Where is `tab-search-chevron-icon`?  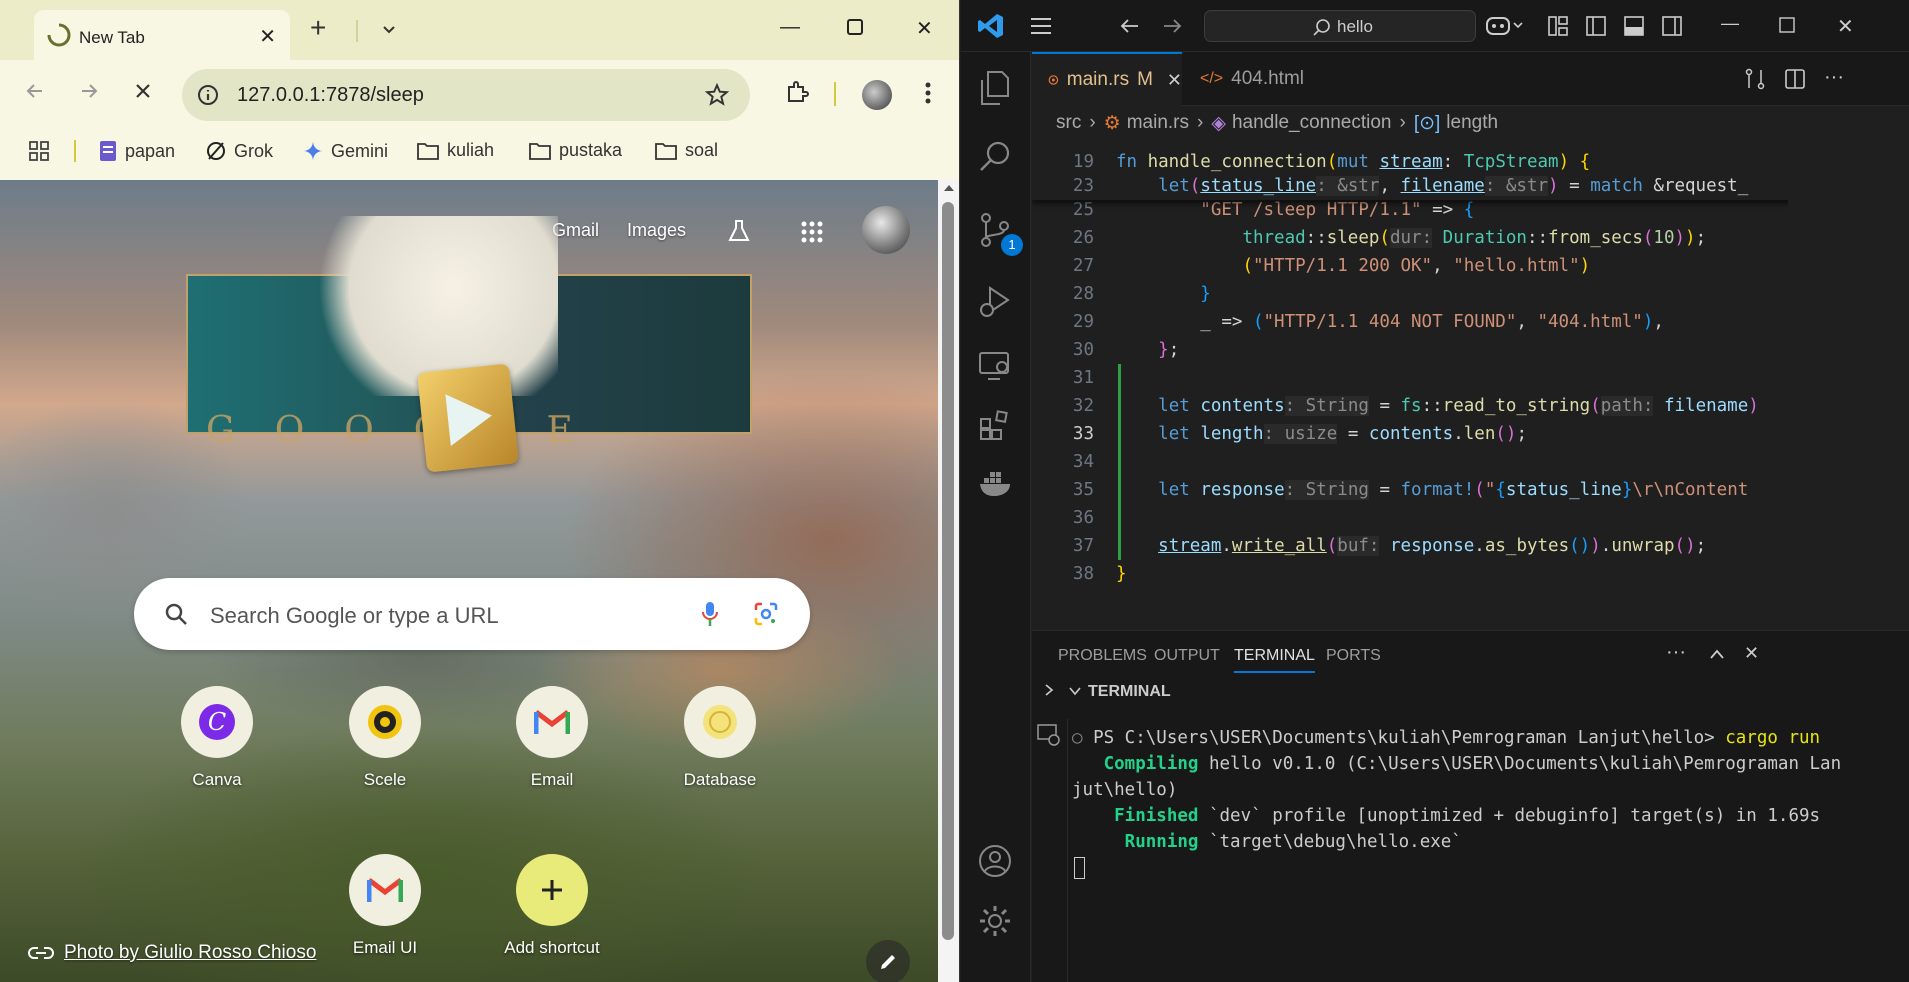 tab-search-chevron-icon is located at coordinates (389, 29).